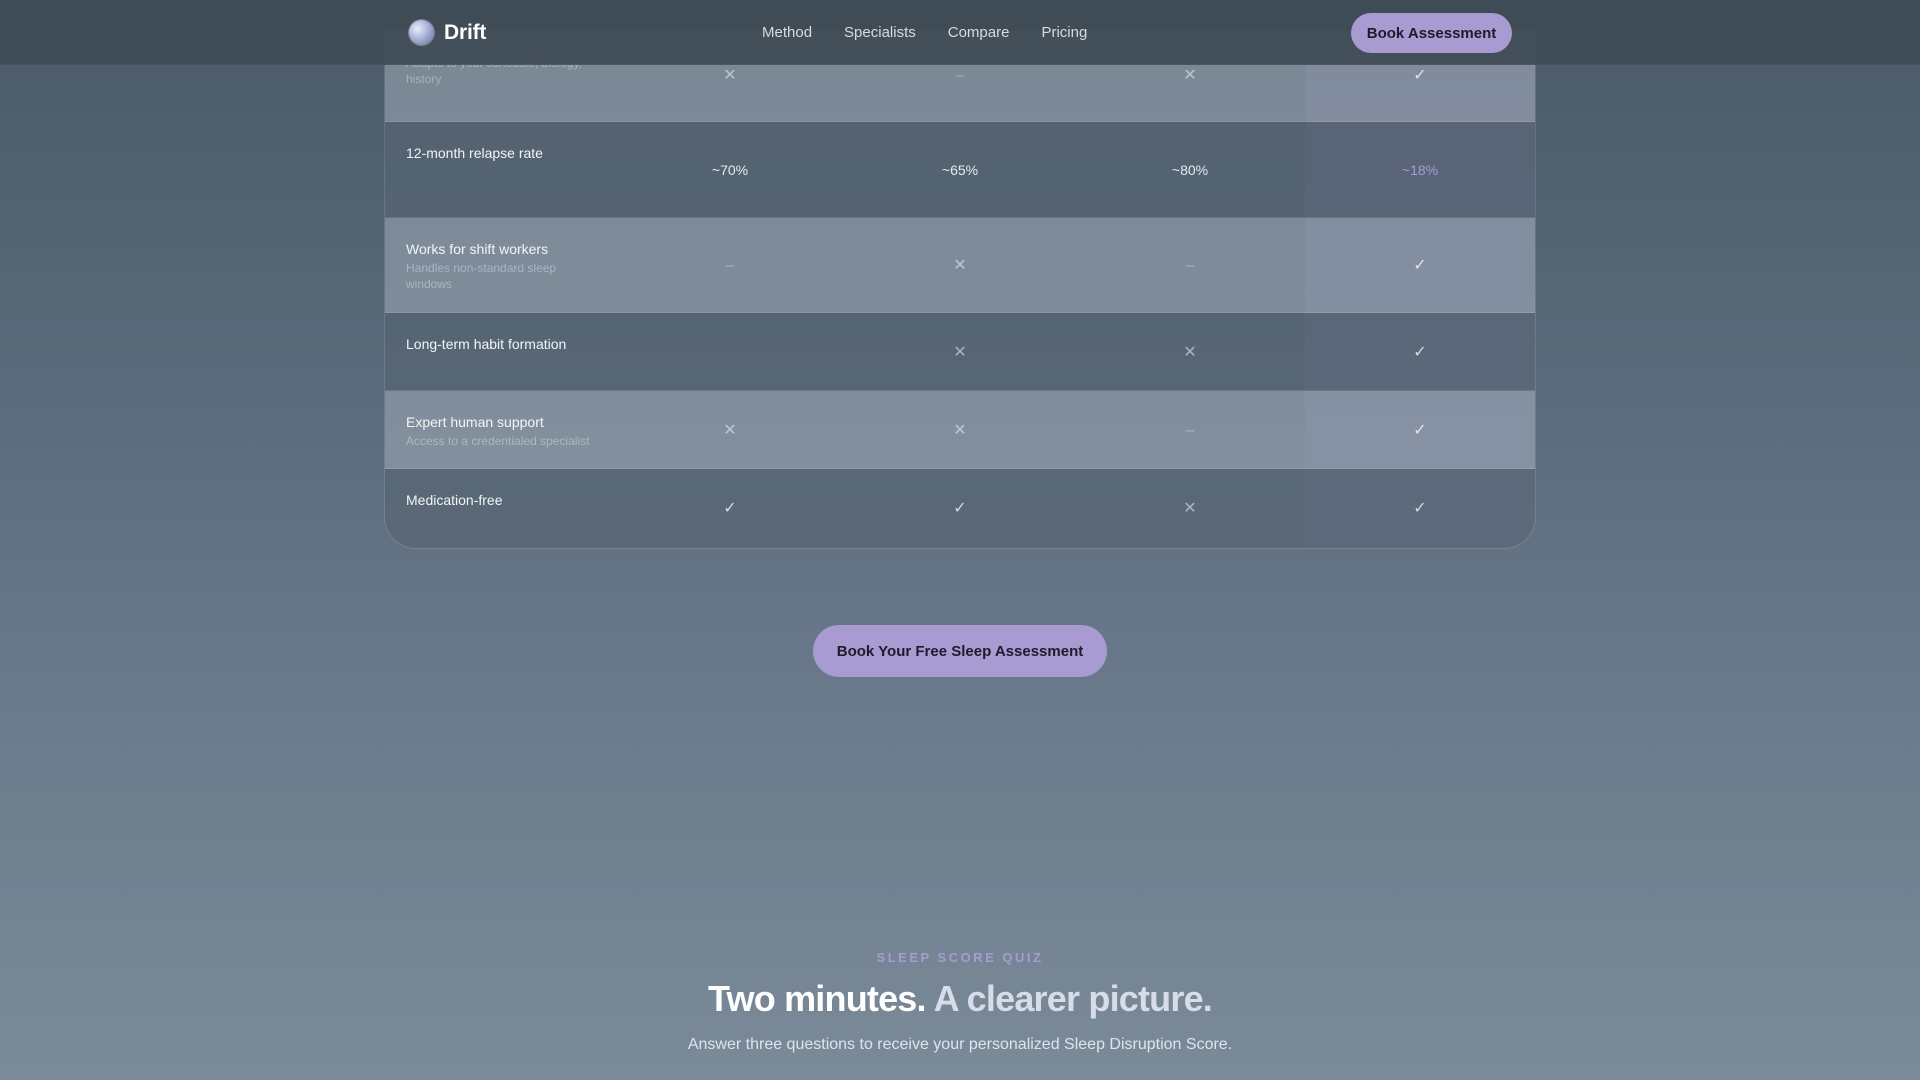 The height and width of the screenshot is (1080, 1920). What do you see at coordinates (1064, 32) in the screenshot?
I see `nav-link-pricing: Pricing` at bounding box center [1064, 32].